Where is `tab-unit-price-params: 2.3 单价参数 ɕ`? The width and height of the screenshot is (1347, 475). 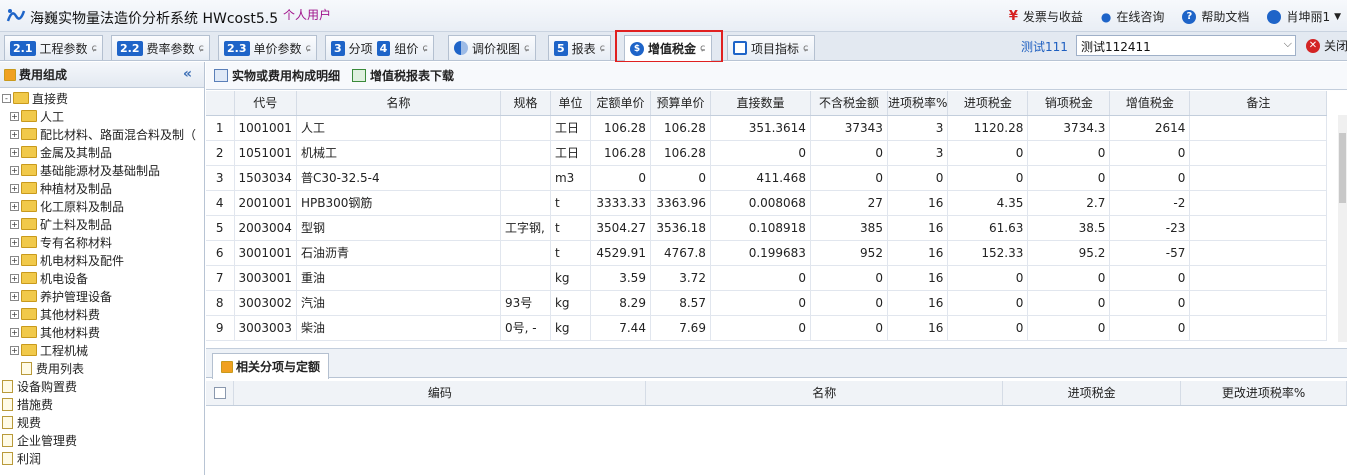 tab-unit-price-params: 2.3 单价参数 ɕ is located at coordinates (268, 47).